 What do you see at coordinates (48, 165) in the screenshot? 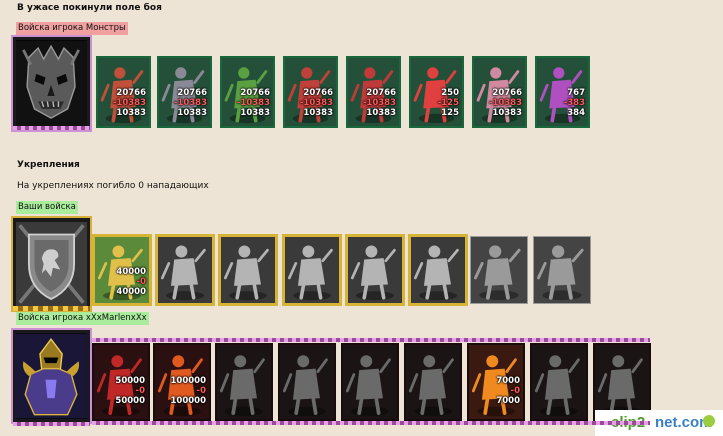
I see `fortifications-heading: Укрепления` at bounding box center [48, 165].